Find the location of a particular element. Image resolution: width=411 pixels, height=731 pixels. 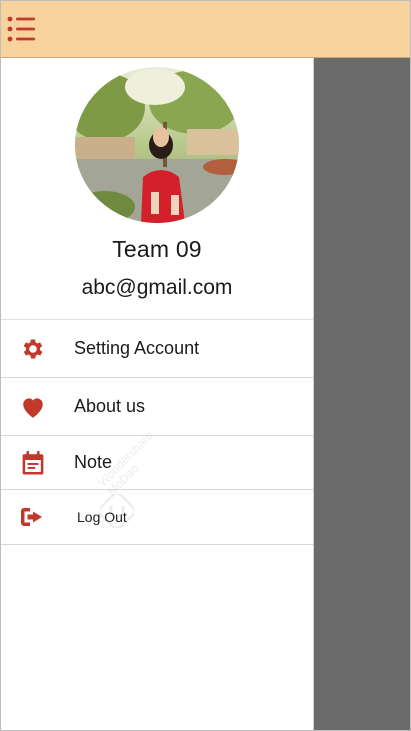

avatar is located at coordinates (157, 145).